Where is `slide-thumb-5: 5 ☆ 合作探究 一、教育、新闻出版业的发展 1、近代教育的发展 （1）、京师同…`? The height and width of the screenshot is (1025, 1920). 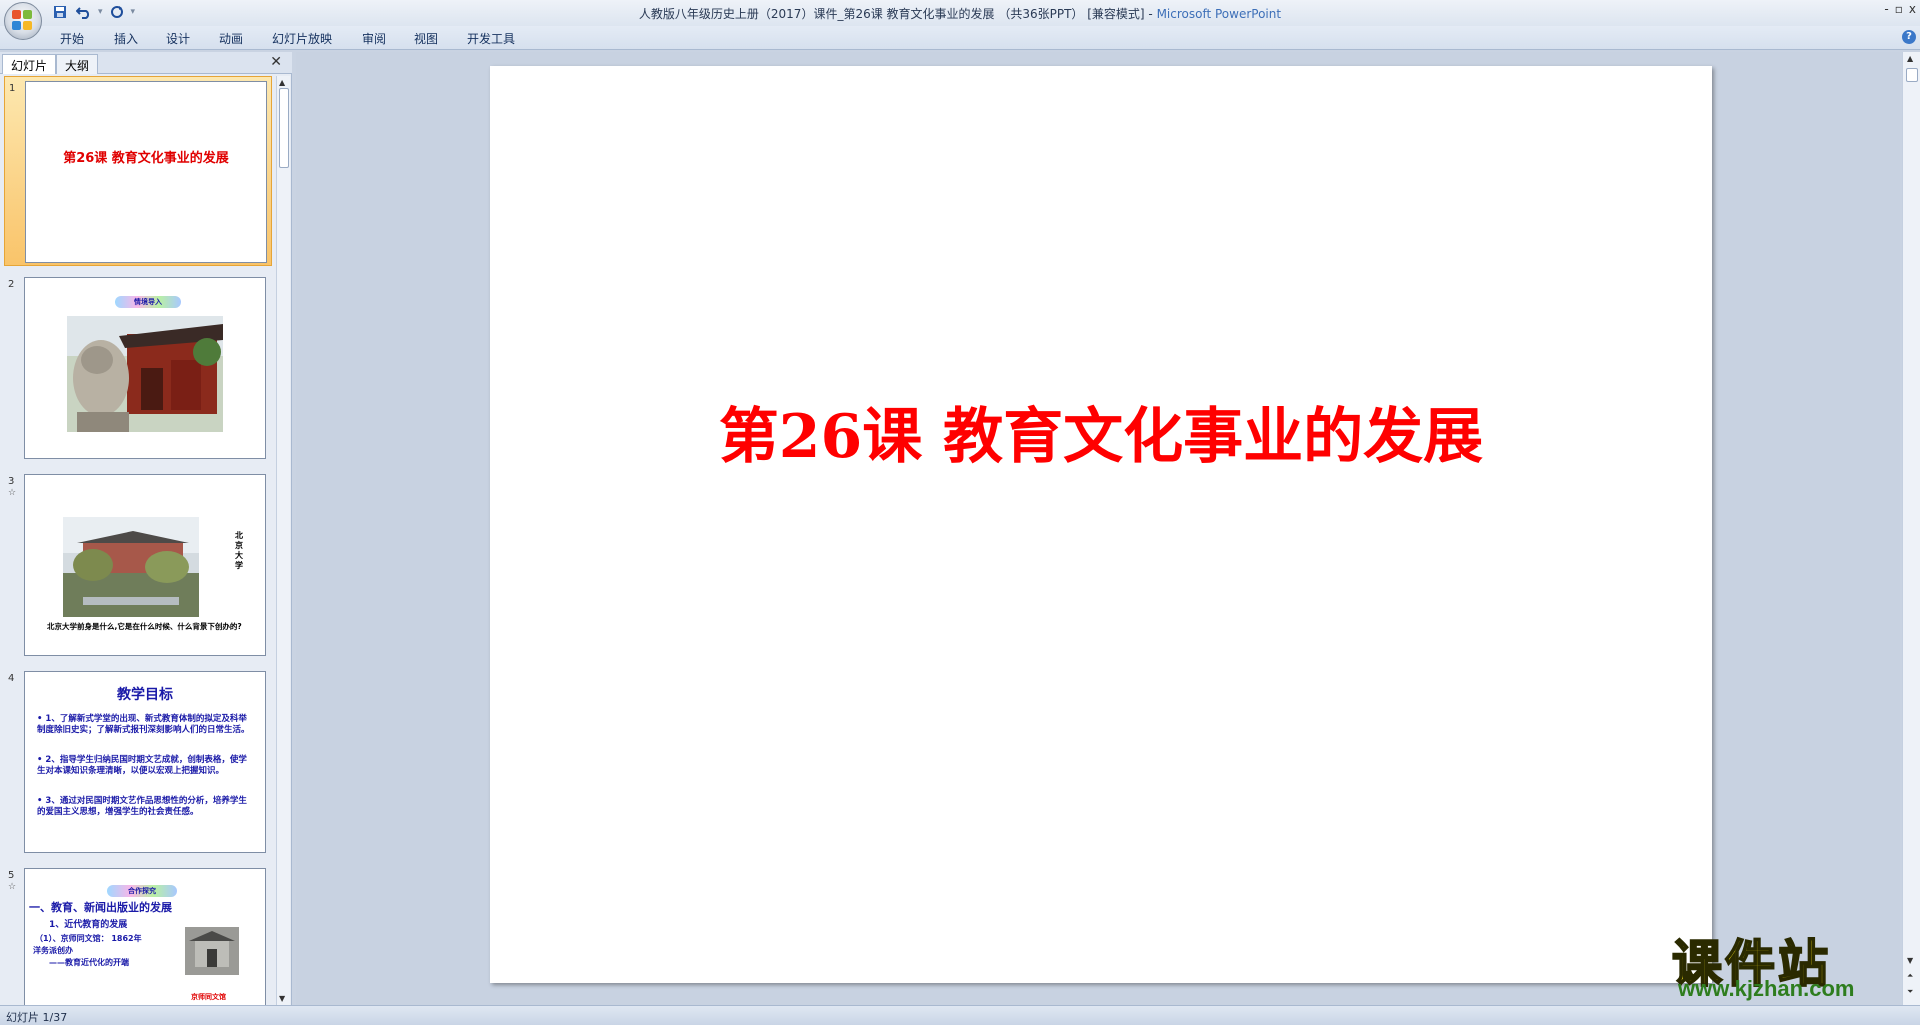
slide-thumb-5: 5 ☆ 合作探究 一、教育、新闻出版业的发展 1、近代教育的发展 （1）、京师同… is located at coordinates (138, 934).